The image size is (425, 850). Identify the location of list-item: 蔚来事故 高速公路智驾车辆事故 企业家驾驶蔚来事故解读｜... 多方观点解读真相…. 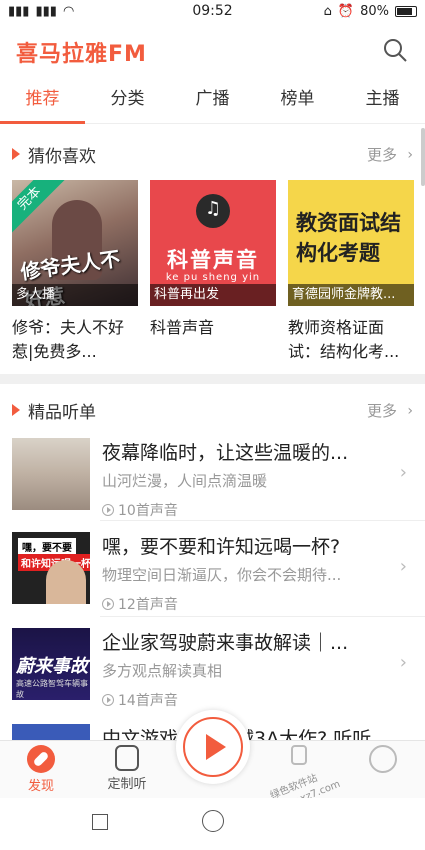
(212, 670).